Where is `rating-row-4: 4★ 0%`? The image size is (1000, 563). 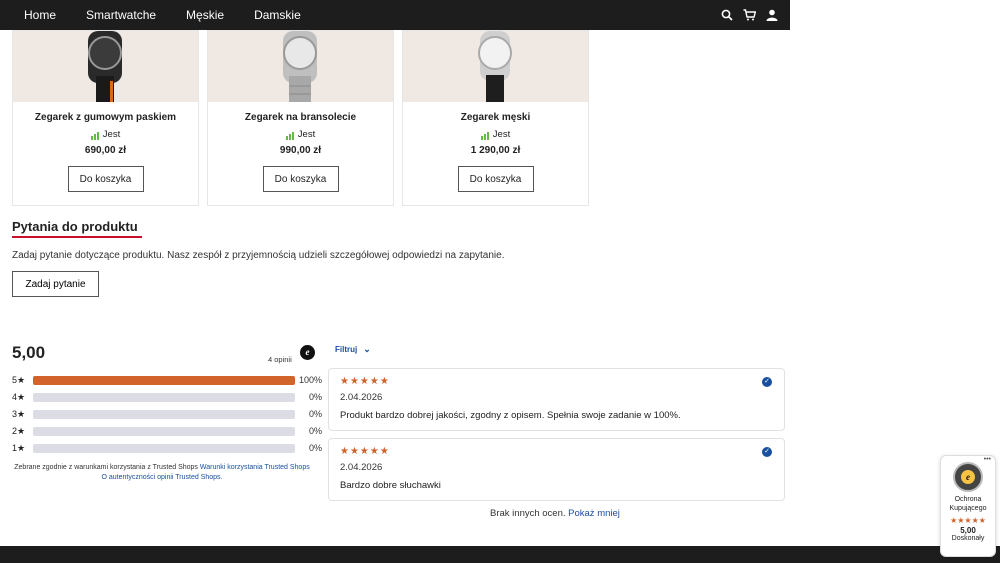 rating-row-4: 4★ 0% is located at coordinates (167, 397).